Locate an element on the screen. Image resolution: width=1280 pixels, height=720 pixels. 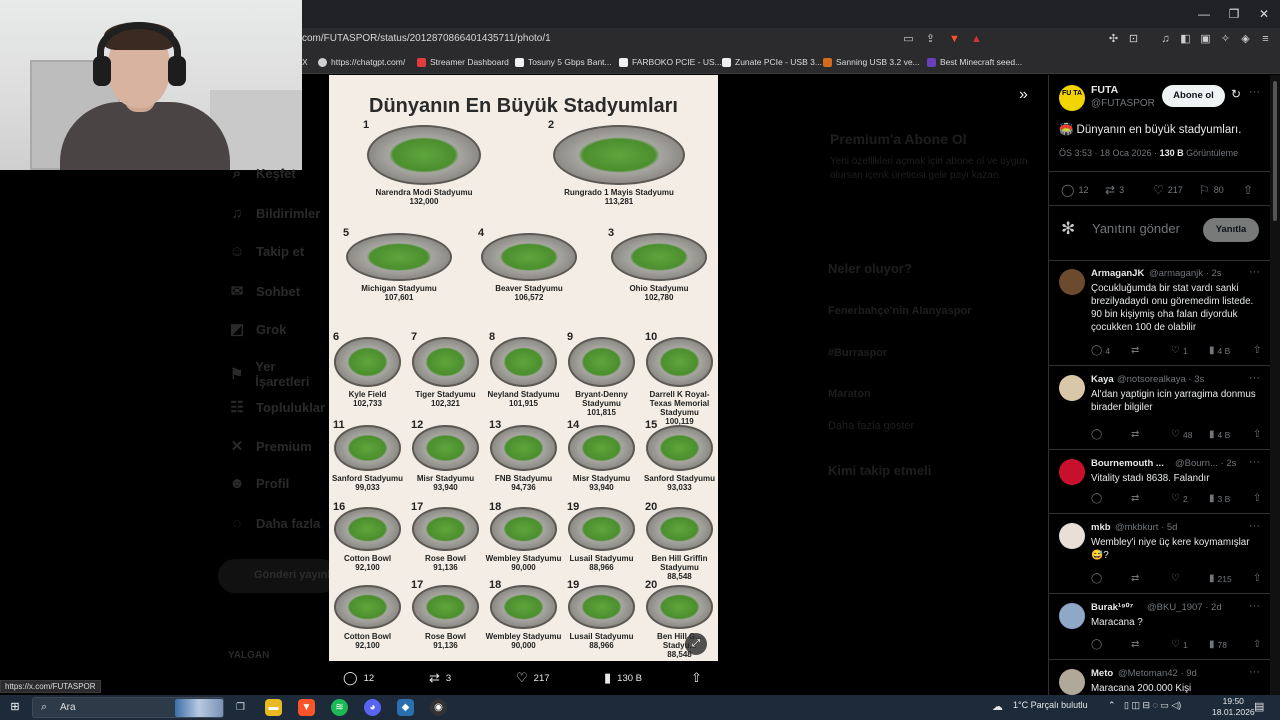
reply-handle: @BKU_1907 · 2d is located at coordinates (1184, 607).